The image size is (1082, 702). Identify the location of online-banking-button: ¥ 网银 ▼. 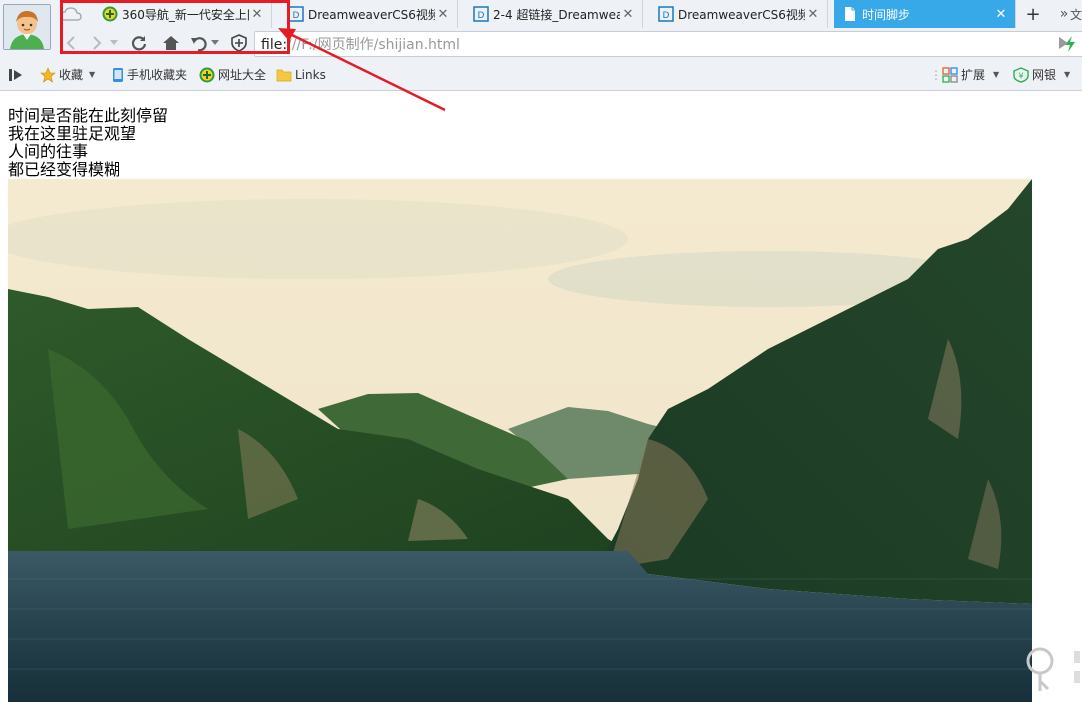
(1041, 74).